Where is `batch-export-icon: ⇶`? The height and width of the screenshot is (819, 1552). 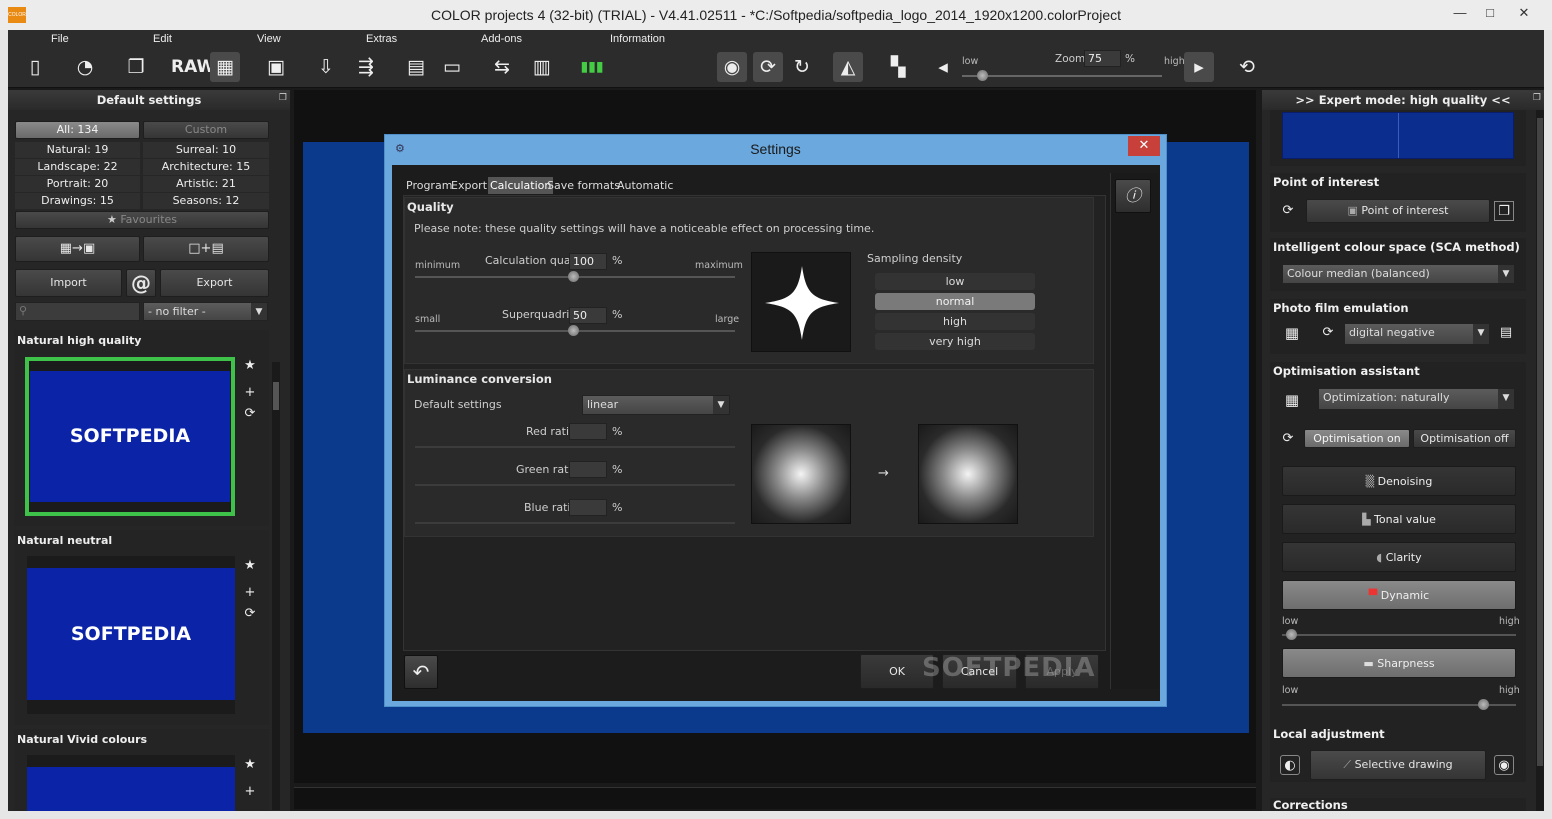 batch-export-icon: ⇶ is located at coordinates (366, 67).